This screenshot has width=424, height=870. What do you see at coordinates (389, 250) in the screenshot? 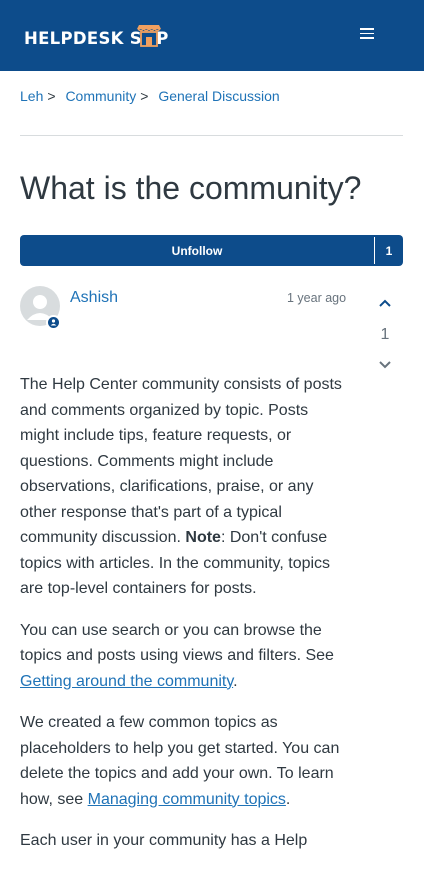
I see `follower-count: 1` at bounding box center [389, 250].